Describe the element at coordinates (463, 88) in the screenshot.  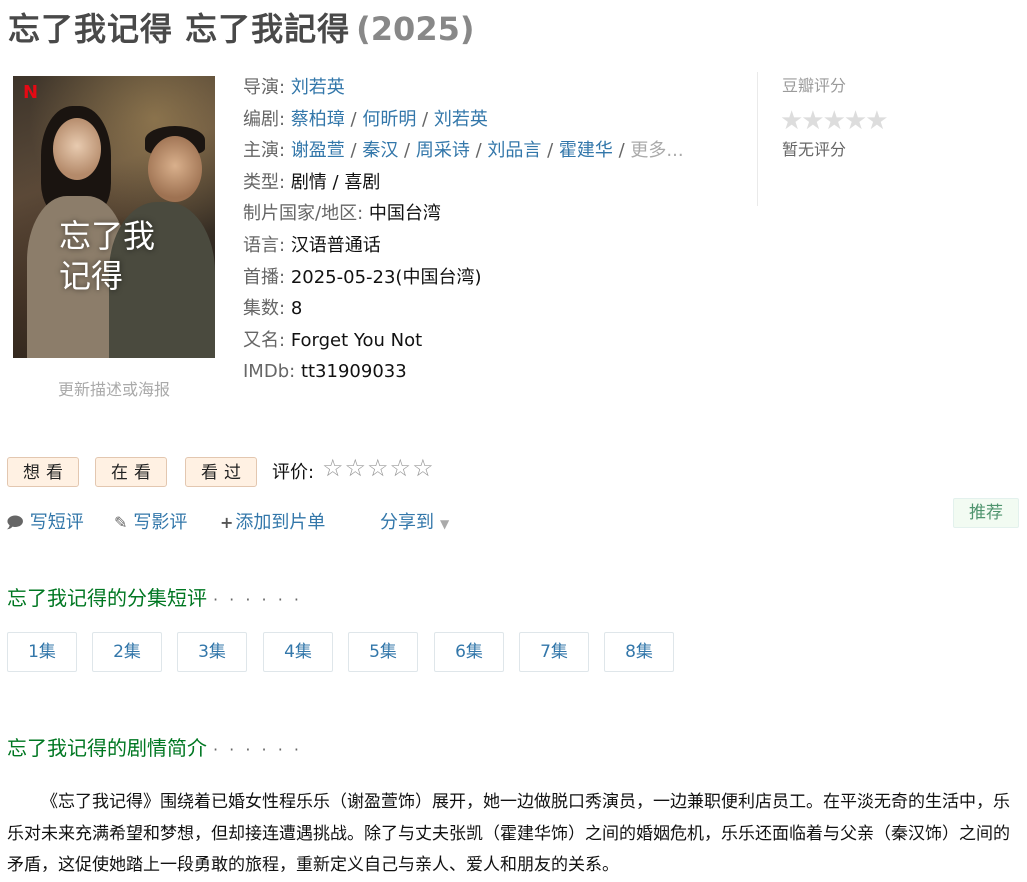
I see `director-row: 导演: 刘若英` at that location.